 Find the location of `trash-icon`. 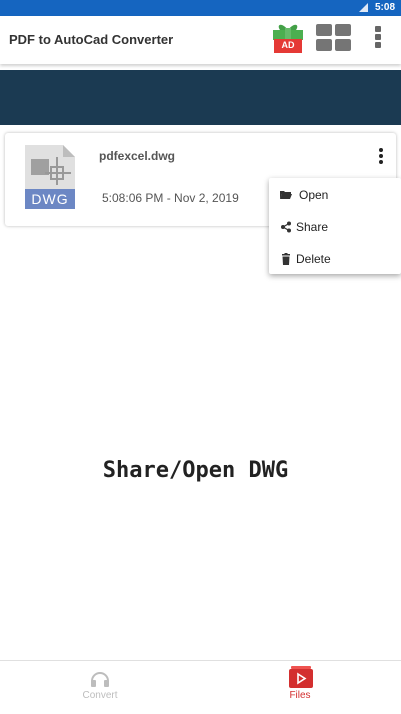

trash-icon is located at coordinates (286, 259).